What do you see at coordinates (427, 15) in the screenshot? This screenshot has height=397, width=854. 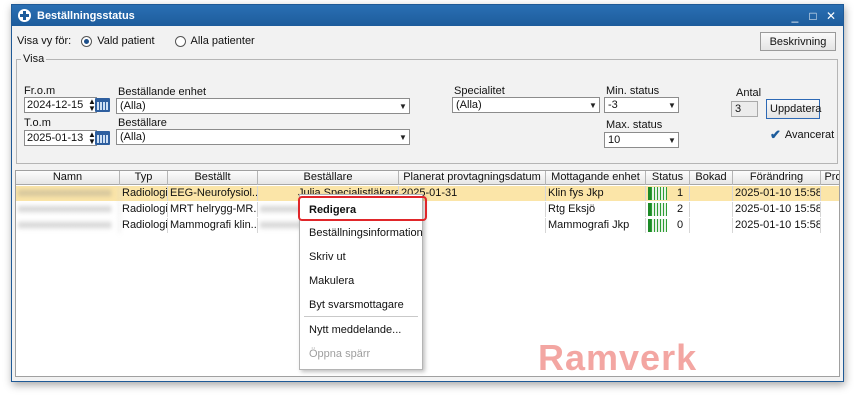 I see `title-bar: Beställningsstatus _ □ ✕` at bounding box center [427, 15].